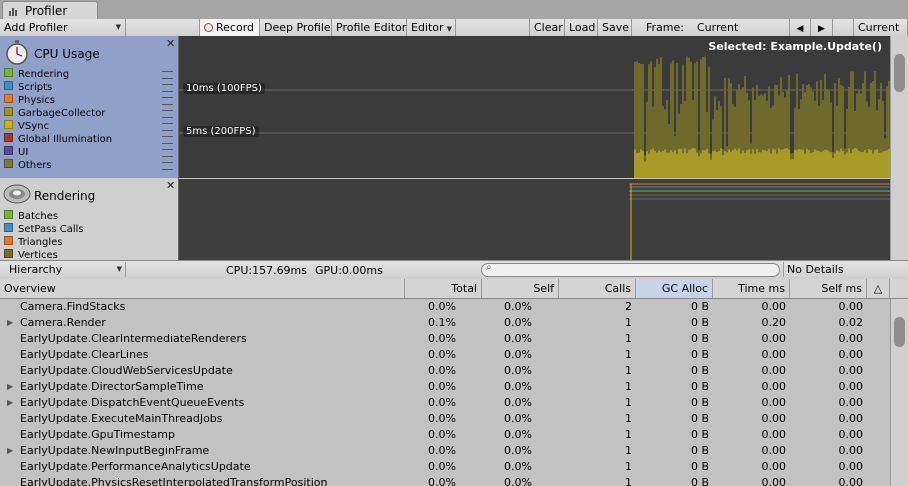 This screenshot has width=908, height=486. Describe the element at coordinates (581, 27) in the screenshot. I see `load-button: Load` at that location.